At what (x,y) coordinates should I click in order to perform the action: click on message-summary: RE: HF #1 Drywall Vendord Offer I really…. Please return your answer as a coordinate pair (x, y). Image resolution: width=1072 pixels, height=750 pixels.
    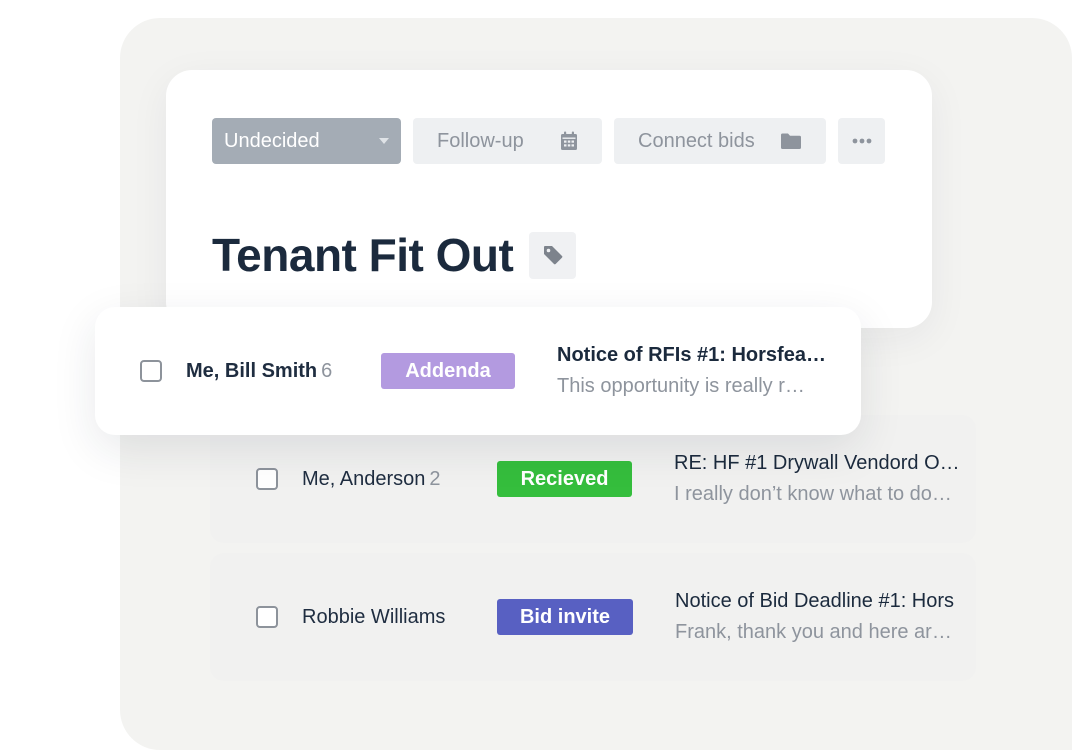
    Looking at the image, I should click on (819, 479).